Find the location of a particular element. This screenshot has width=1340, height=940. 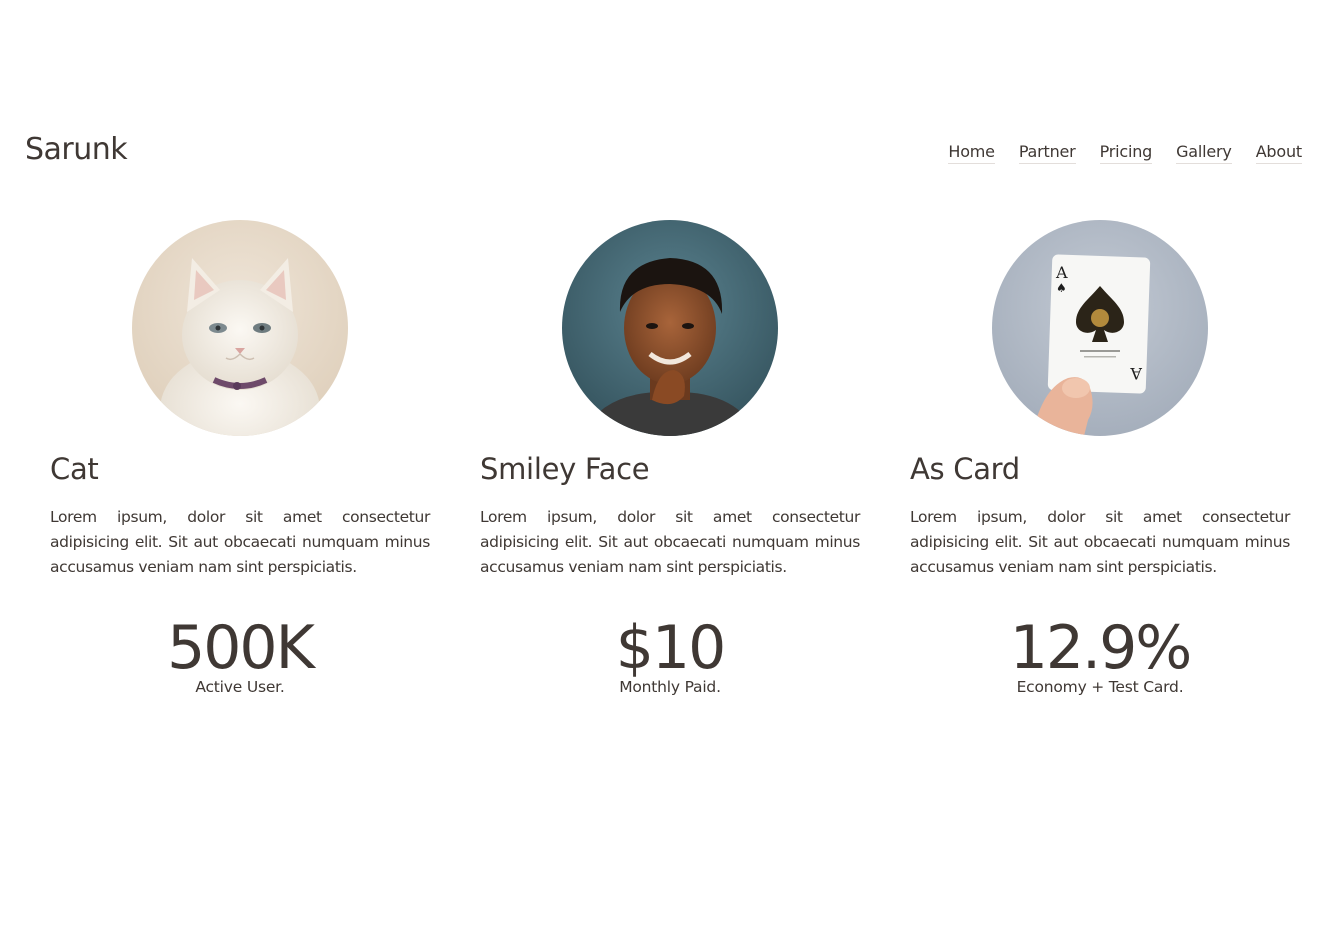

smiling-person-photo is located at coordinates (670, 328).